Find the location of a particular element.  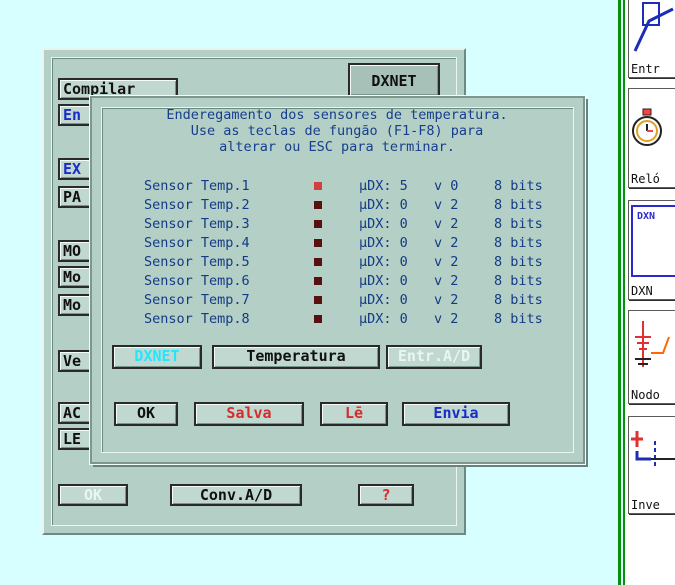

palette-item-dxnet: DXN DXN is located at coordinates (651, 250).